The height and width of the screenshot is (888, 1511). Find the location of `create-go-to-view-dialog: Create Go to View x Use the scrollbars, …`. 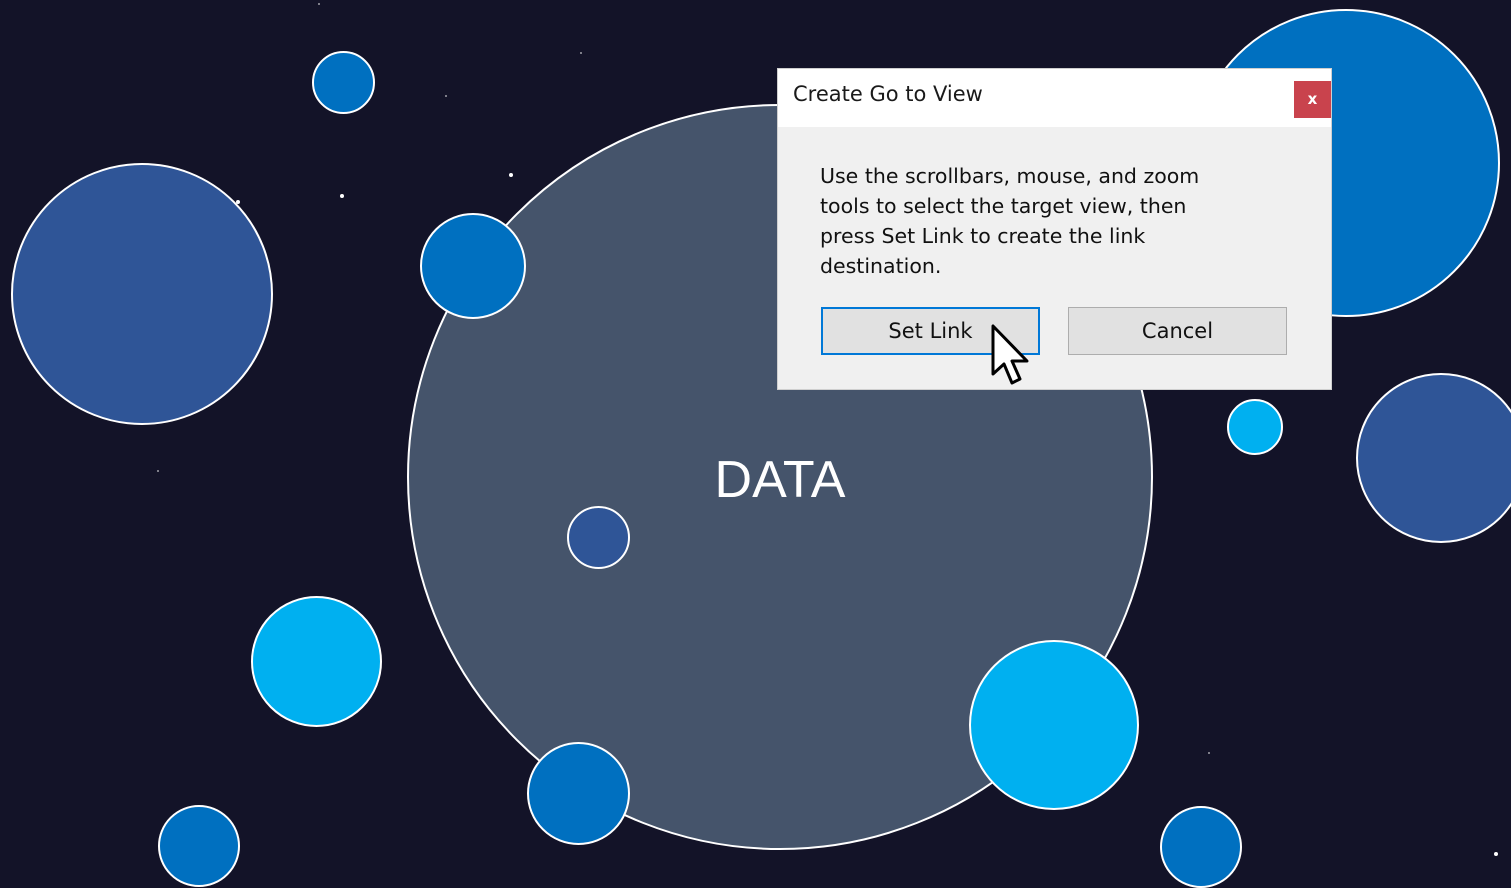

create-go-to-view-dialog: Create Go to View x Use the scrollbars, … is located at coordinates (1054, 229).